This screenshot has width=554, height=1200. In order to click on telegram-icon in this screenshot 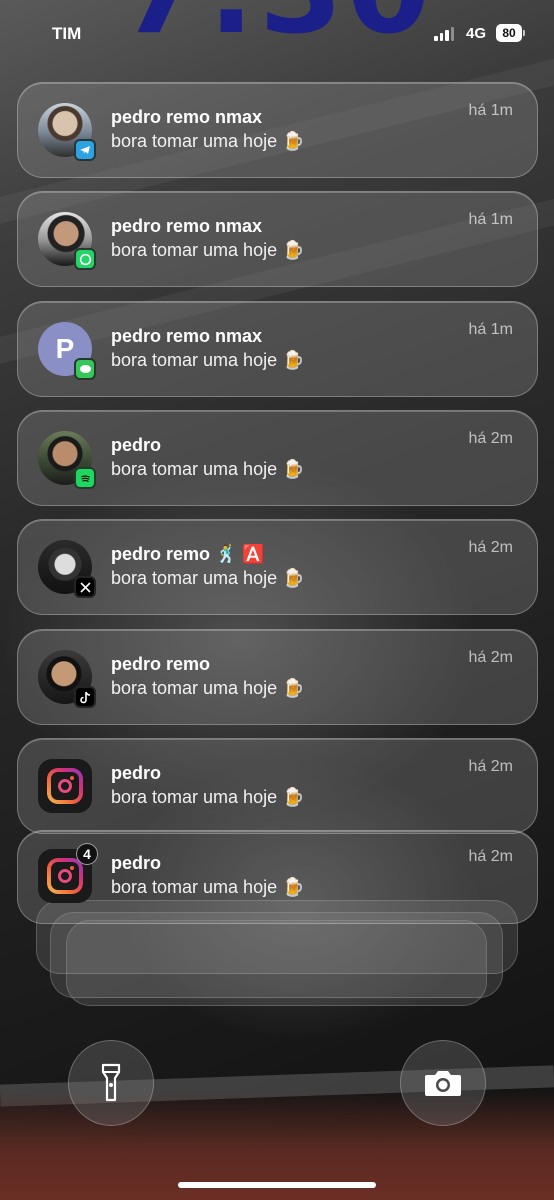, I will do `click(85, 150)`.